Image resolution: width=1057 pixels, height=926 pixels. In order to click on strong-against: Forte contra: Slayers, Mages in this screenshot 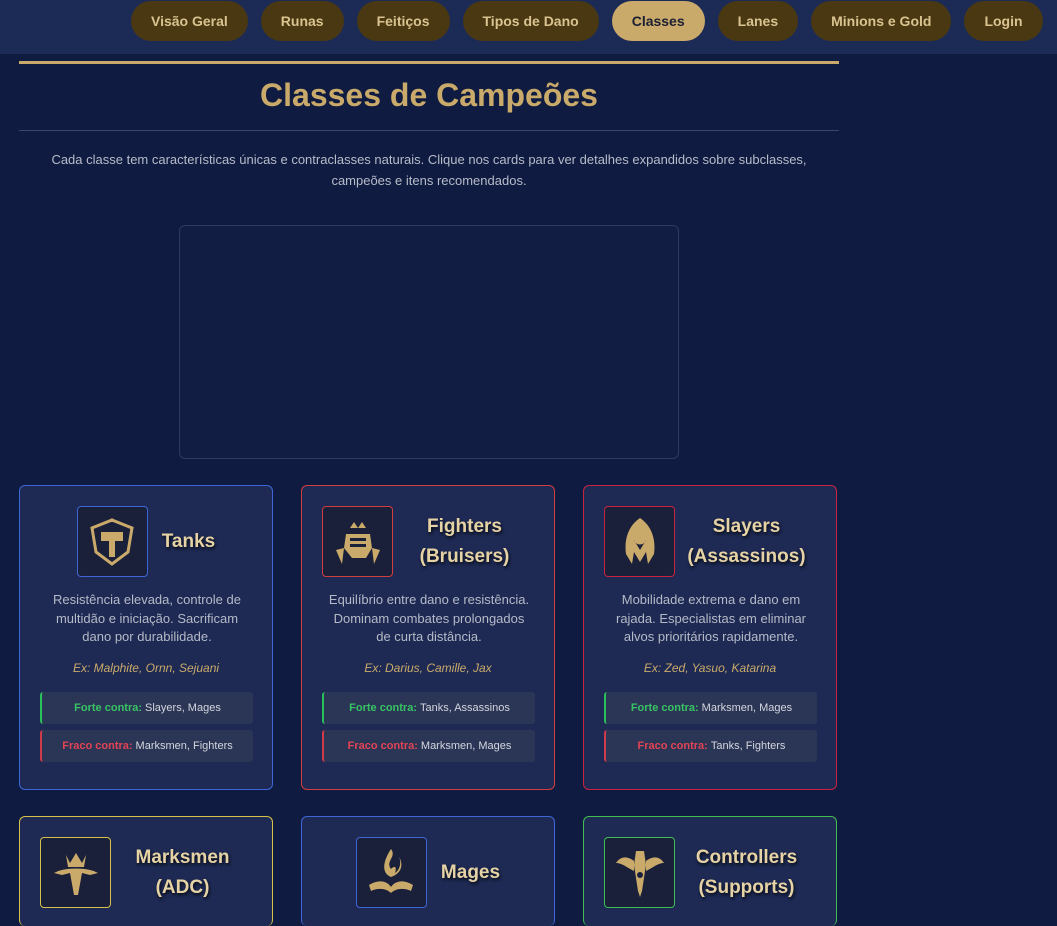, I will do `click(146, 708)`.